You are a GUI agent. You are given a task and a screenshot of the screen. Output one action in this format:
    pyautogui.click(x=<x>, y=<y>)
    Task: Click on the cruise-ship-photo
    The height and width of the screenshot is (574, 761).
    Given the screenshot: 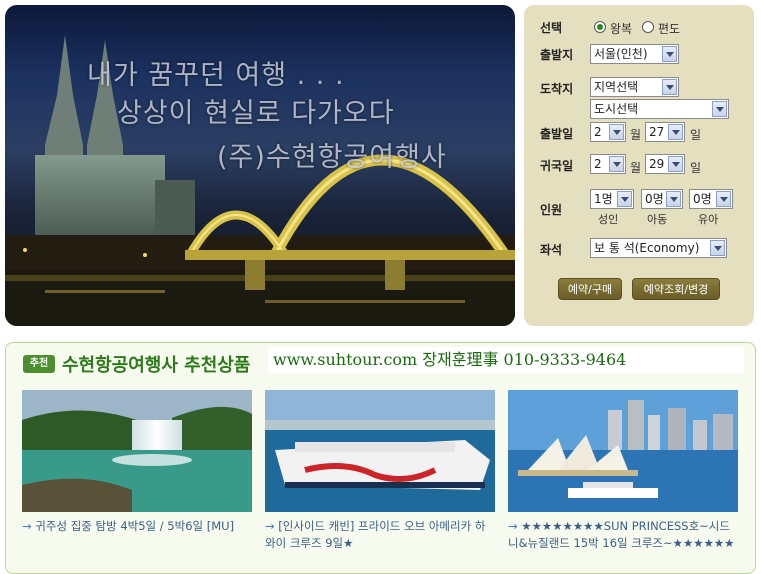 What is the action you would take?
    pyautogui.click(x=380, y=451)
    